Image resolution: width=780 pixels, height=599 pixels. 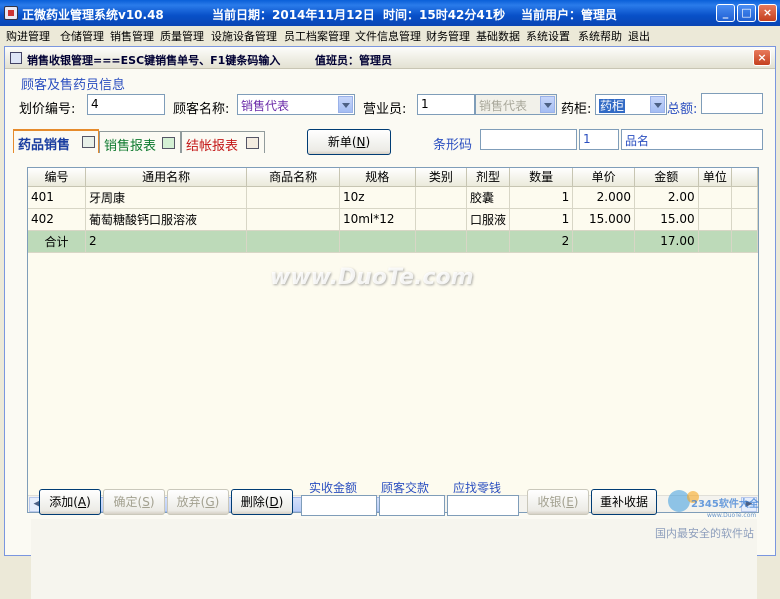 I want to click on table-row: 402 葡萄糖酸钙口服溶液 10ml*12 口服液 1 15.000 15.00, so click(x=393, y=219).